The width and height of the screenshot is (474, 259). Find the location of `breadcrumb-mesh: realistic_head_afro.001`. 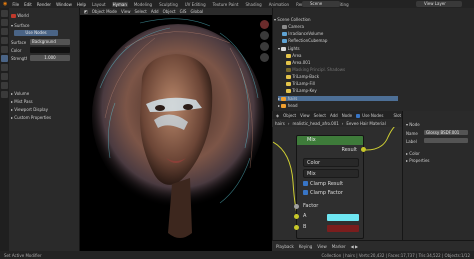

breadcrumb-mesh: realistic_head_afro.001 is located at coordinates (315, 123).